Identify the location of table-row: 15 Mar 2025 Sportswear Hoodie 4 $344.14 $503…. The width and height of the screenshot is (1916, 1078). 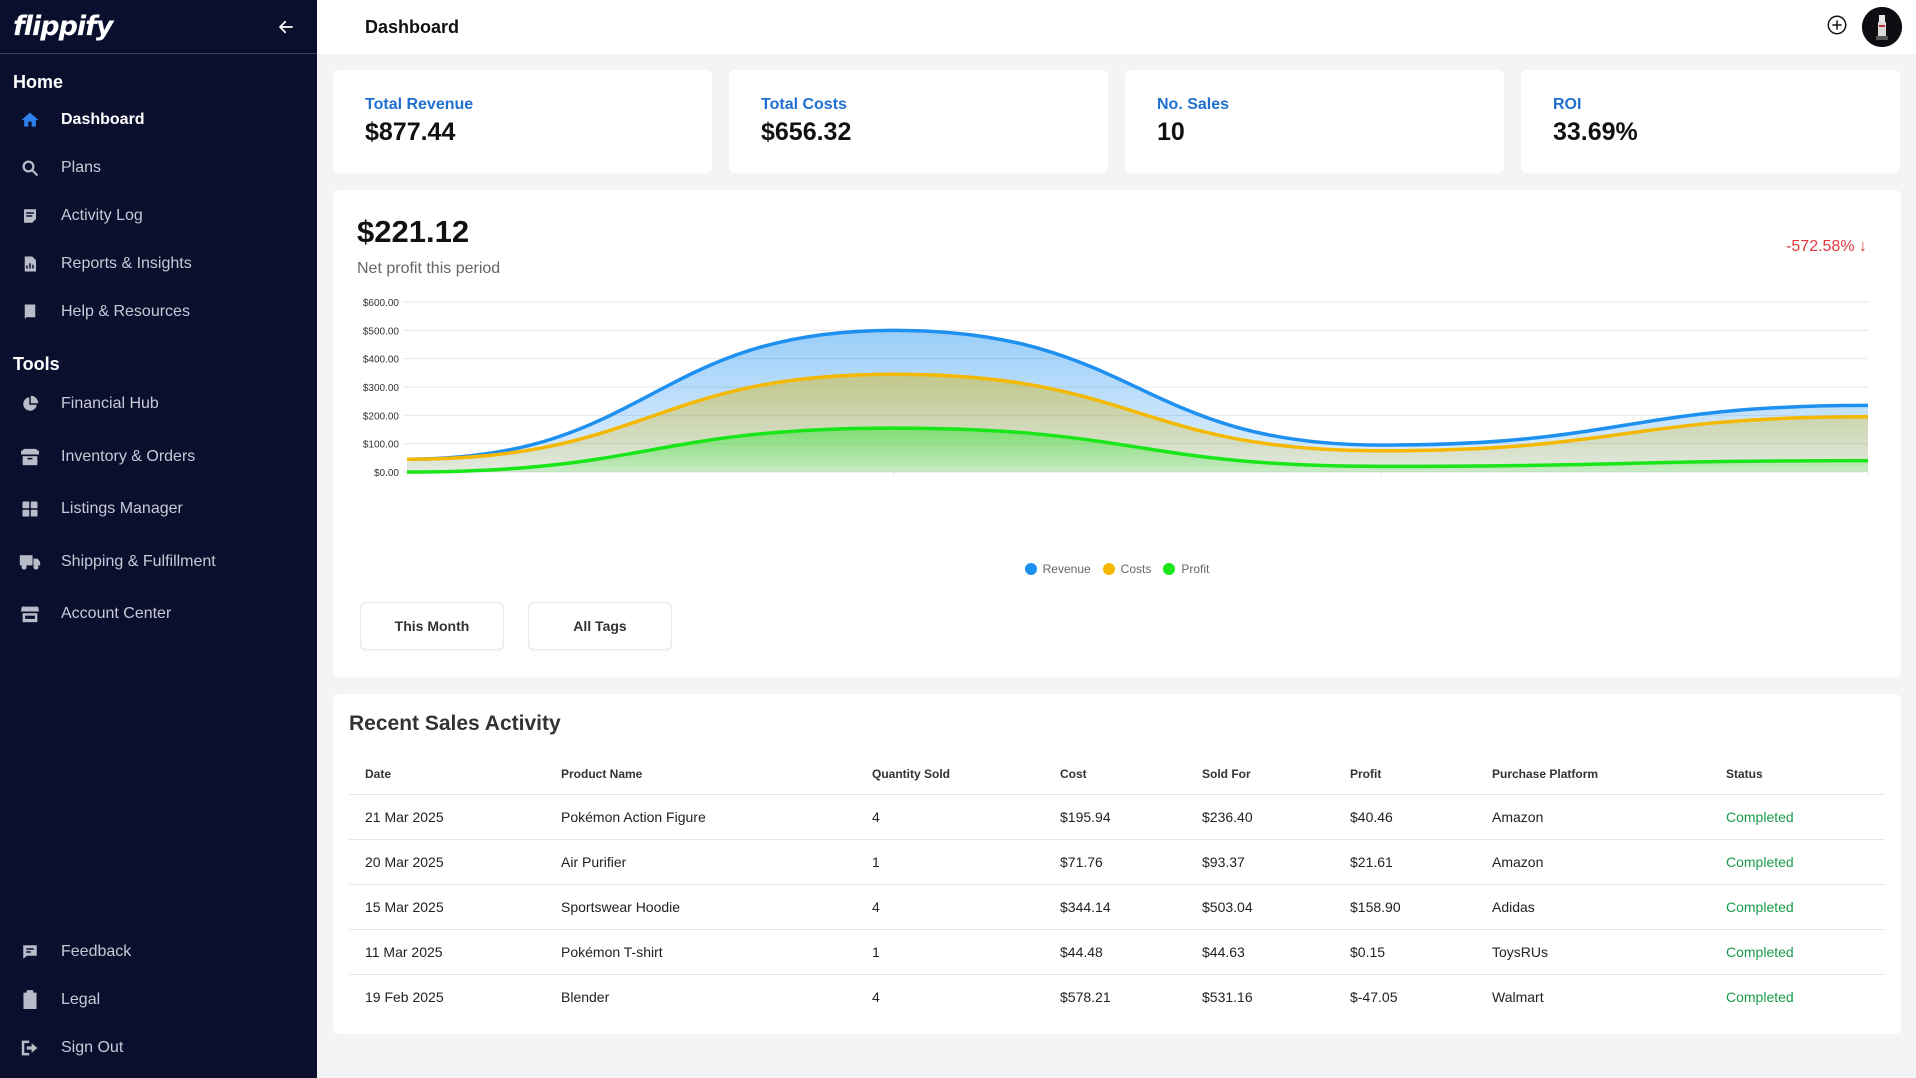
(1117, 907).